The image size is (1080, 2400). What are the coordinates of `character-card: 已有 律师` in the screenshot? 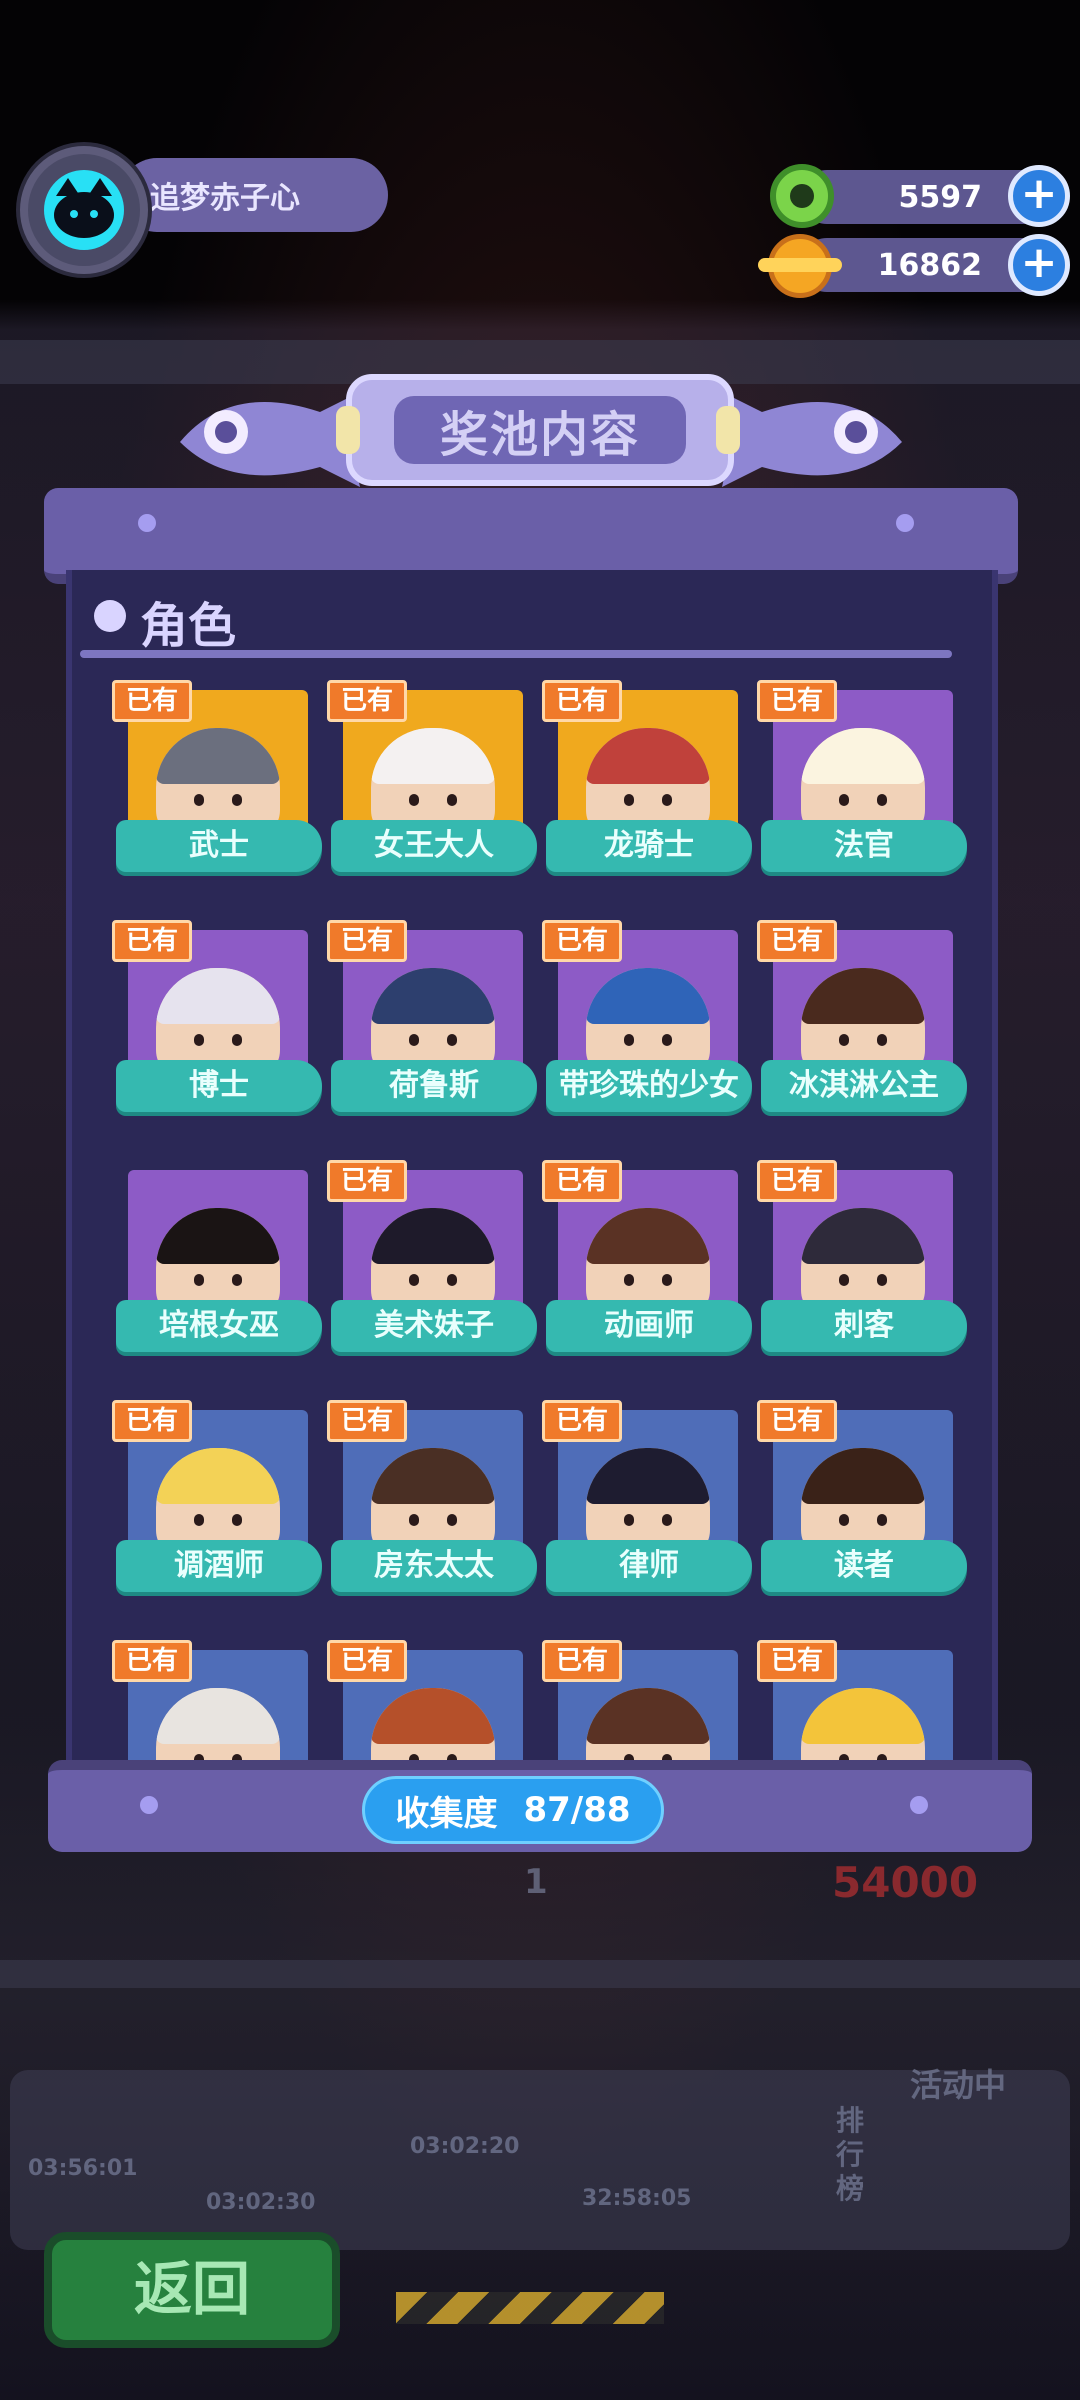 It's located at (647, 1505).